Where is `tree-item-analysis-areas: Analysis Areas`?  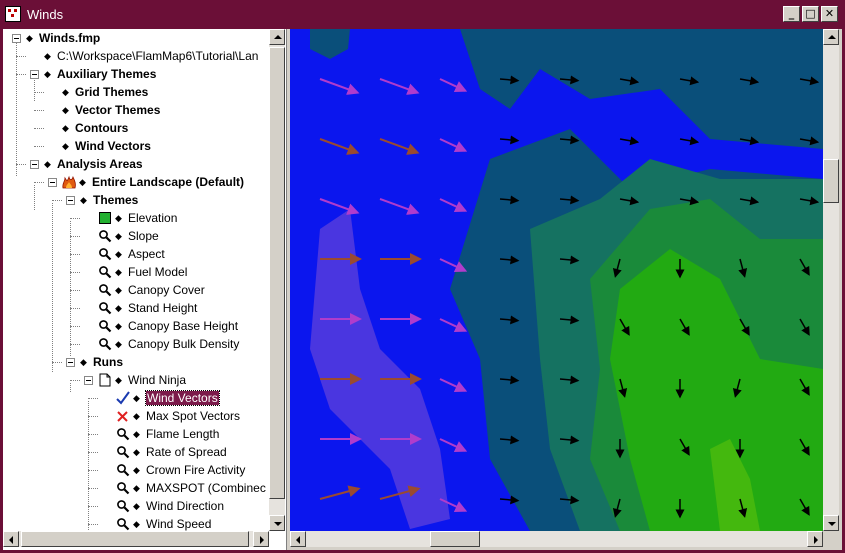 tree-item-analysis-areas: Analysis Areas is located at coordinates (100, 164).